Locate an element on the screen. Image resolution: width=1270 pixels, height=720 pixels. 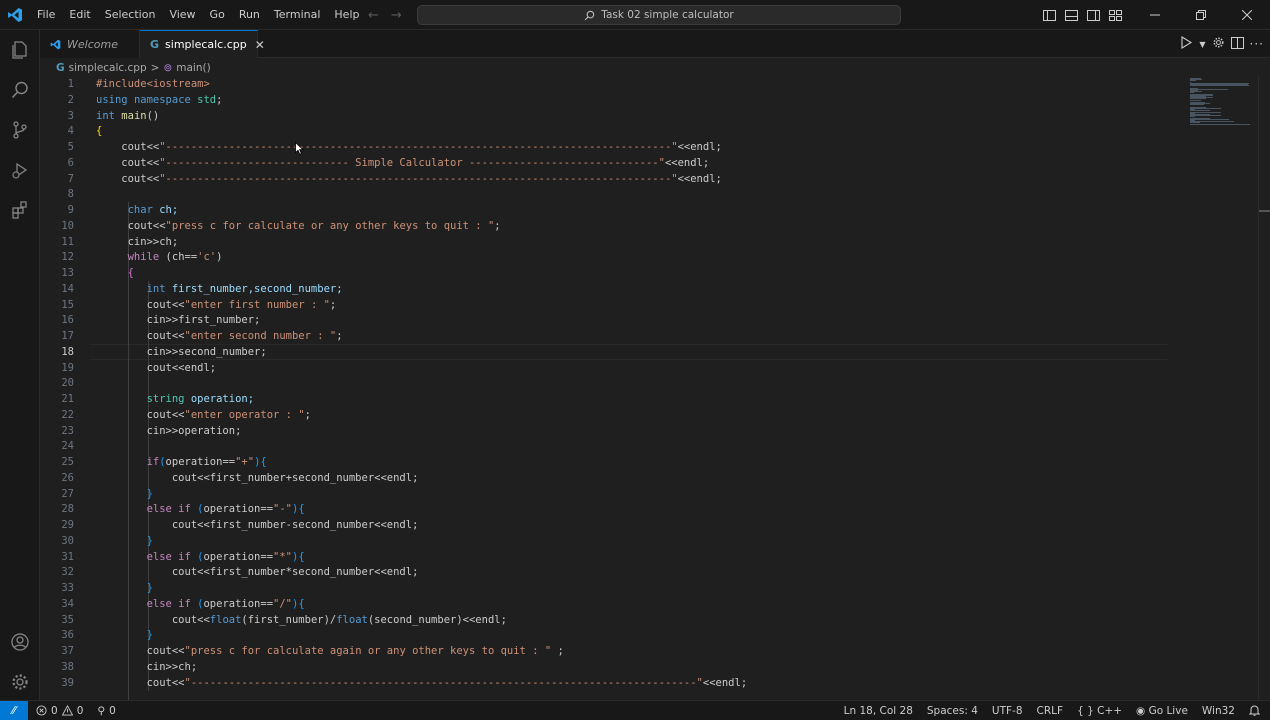
toggle-secondary-sidebar-icon is located at coordinates (1093, 15).